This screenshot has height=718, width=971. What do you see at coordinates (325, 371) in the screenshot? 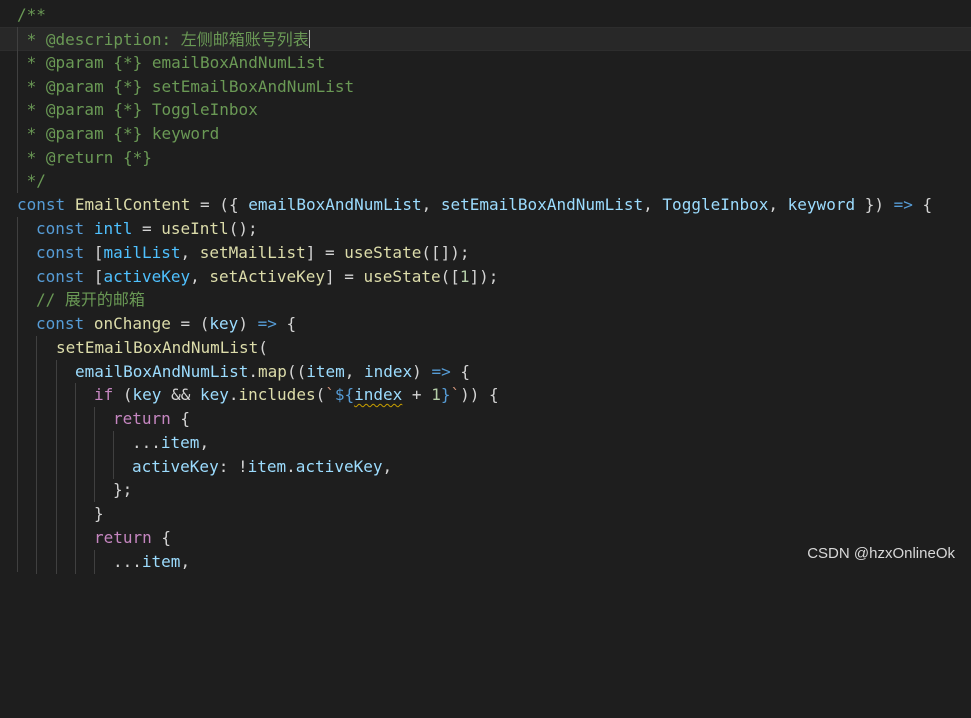
I see `parameter-token: item` at bounding box center [325, 371].